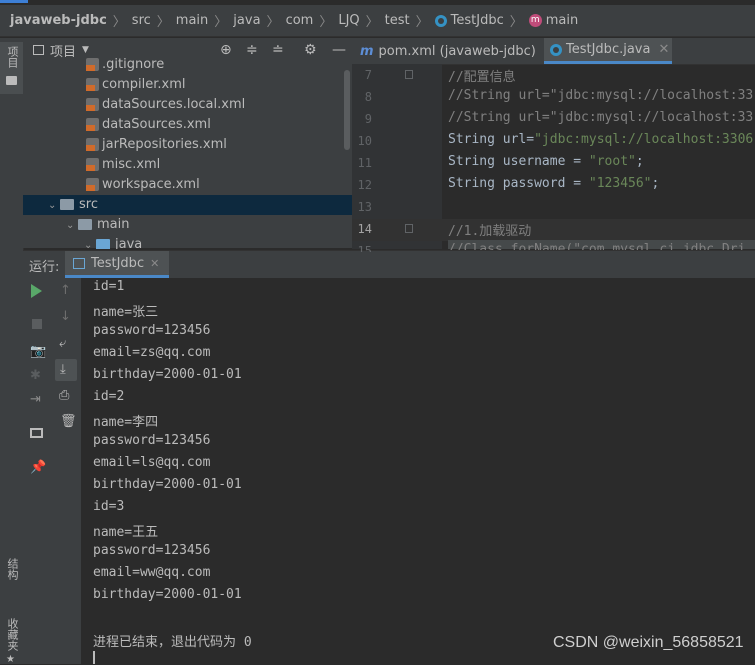 The height and width of the screenshot is (665, 755). I want to click on gear-icon: ⚙, so click(310, 50).